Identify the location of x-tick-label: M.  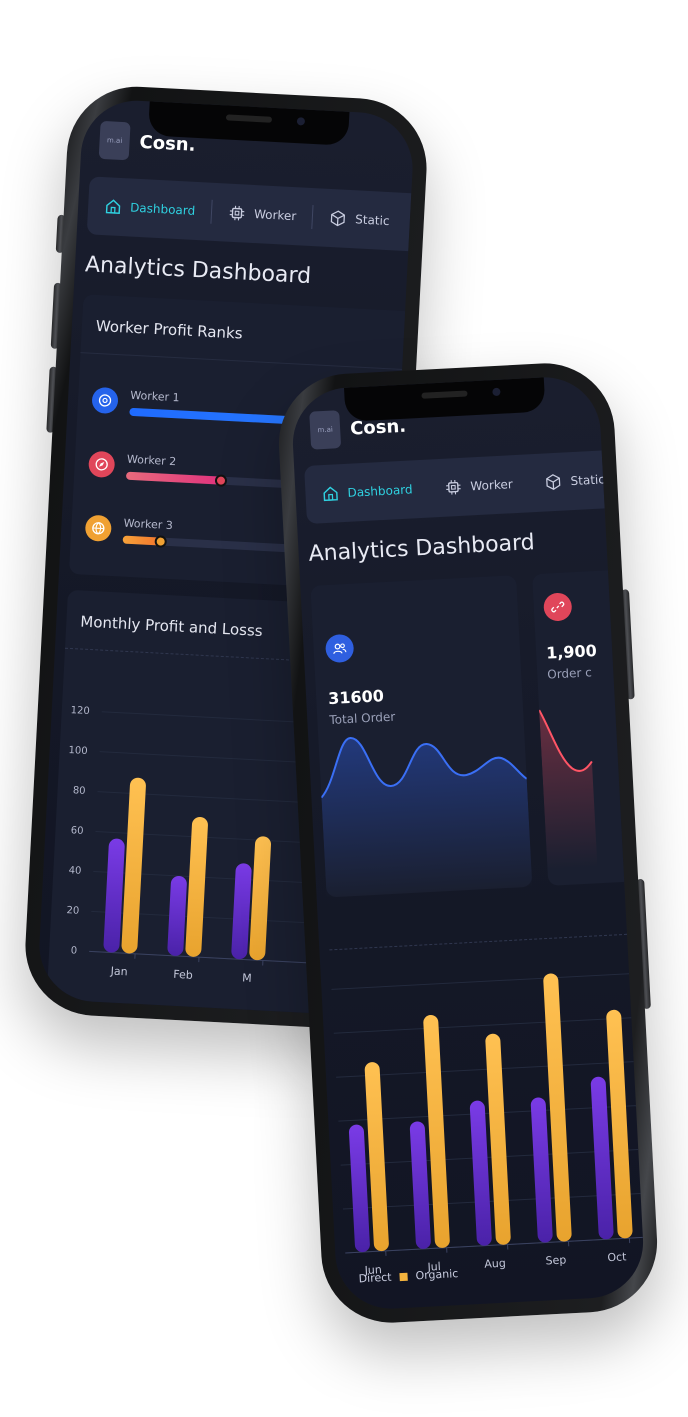
(247, 977).